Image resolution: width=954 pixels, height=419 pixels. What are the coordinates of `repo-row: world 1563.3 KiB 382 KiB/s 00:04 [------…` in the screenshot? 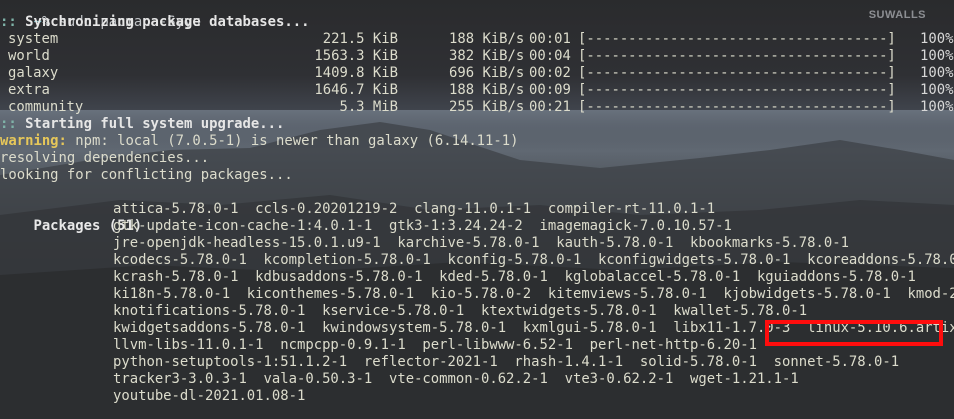 It's located at (477, 56).